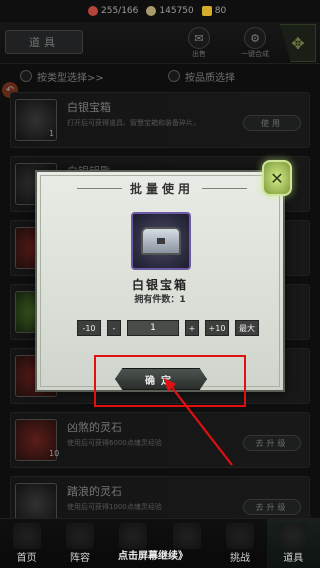 The image size is (320, 568). I want to click on silver-resource: 145750, so click(170, 11).